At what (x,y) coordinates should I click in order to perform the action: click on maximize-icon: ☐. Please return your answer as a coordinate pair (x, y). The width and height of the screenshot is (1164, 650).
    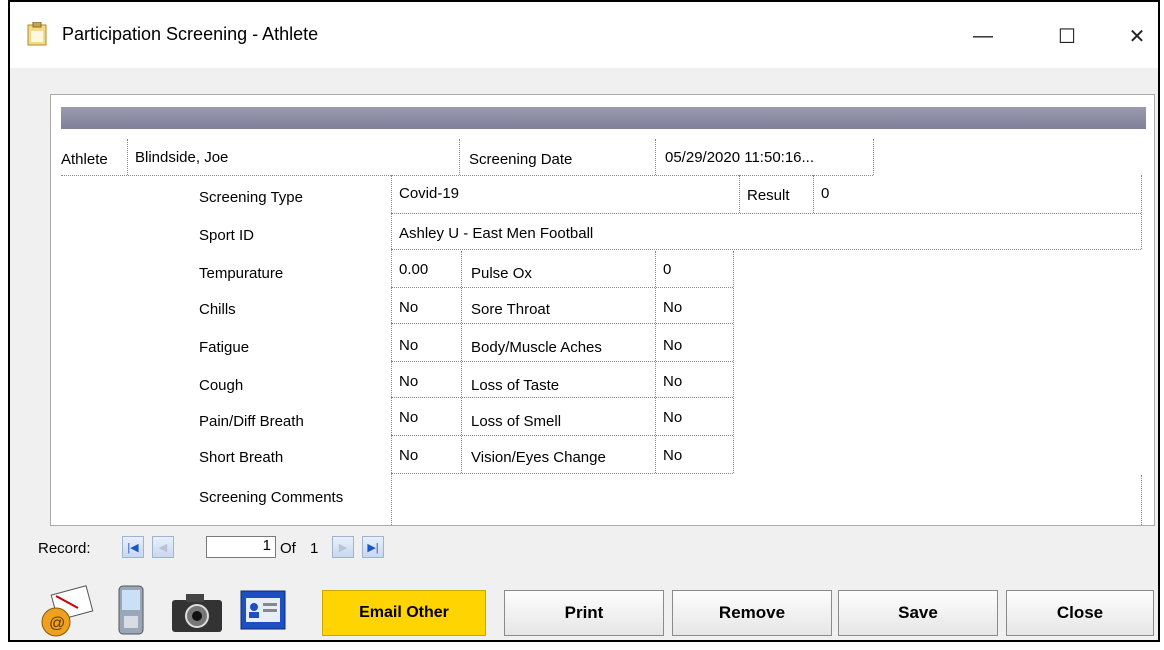
    Looking at the image, I should click on (1067, 36).